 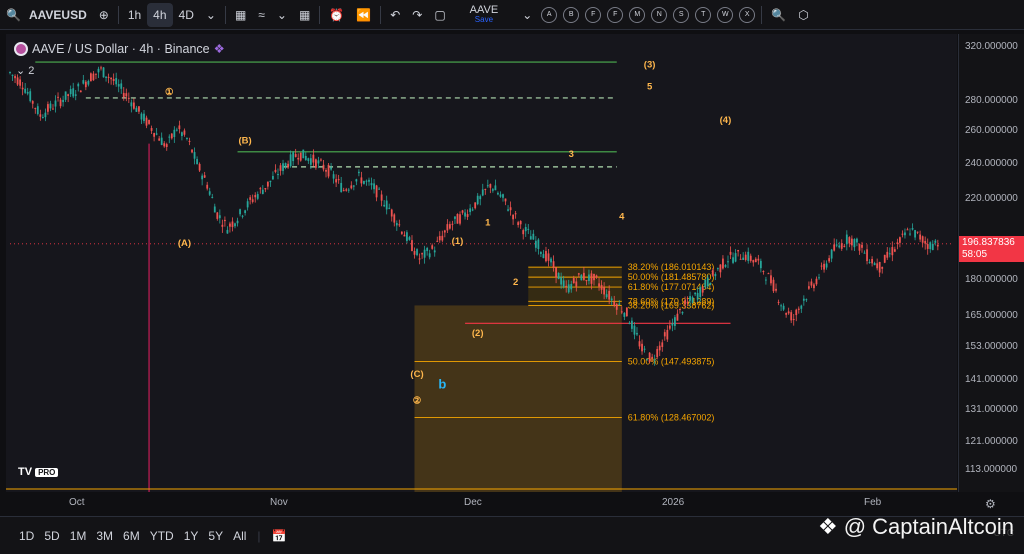 What do you see at coordinates (481, 503) in the screenshot?
I see `time-axis: Oct Nov Dec 2026 Feb` at bounding box center [481, 503].